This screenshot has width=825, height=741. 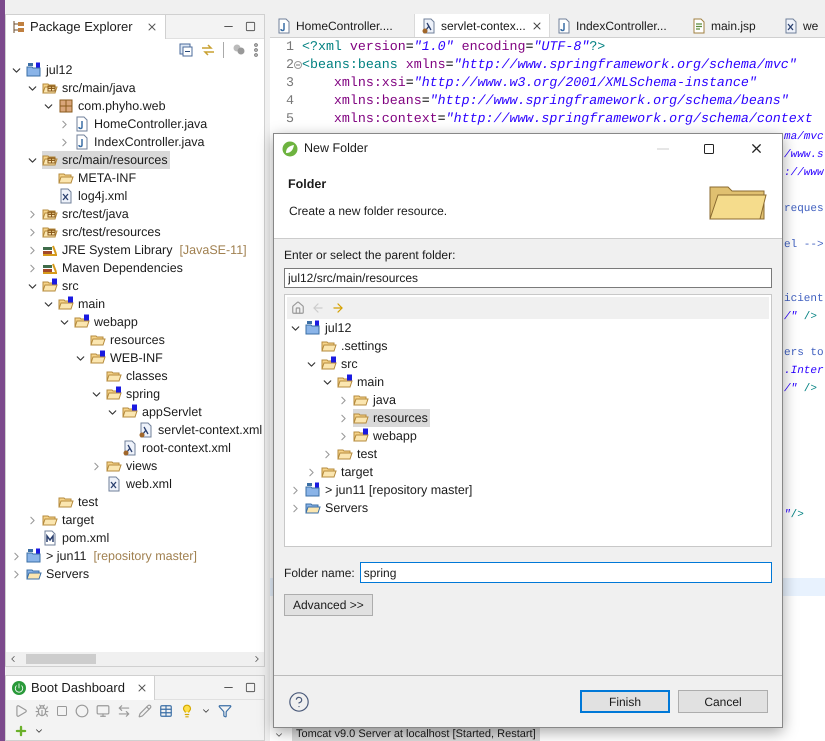 What do you see at coordinates (77, 538) in the screenshot?
I see `tree-item: pom.xml` at bounding box center [77, 538].